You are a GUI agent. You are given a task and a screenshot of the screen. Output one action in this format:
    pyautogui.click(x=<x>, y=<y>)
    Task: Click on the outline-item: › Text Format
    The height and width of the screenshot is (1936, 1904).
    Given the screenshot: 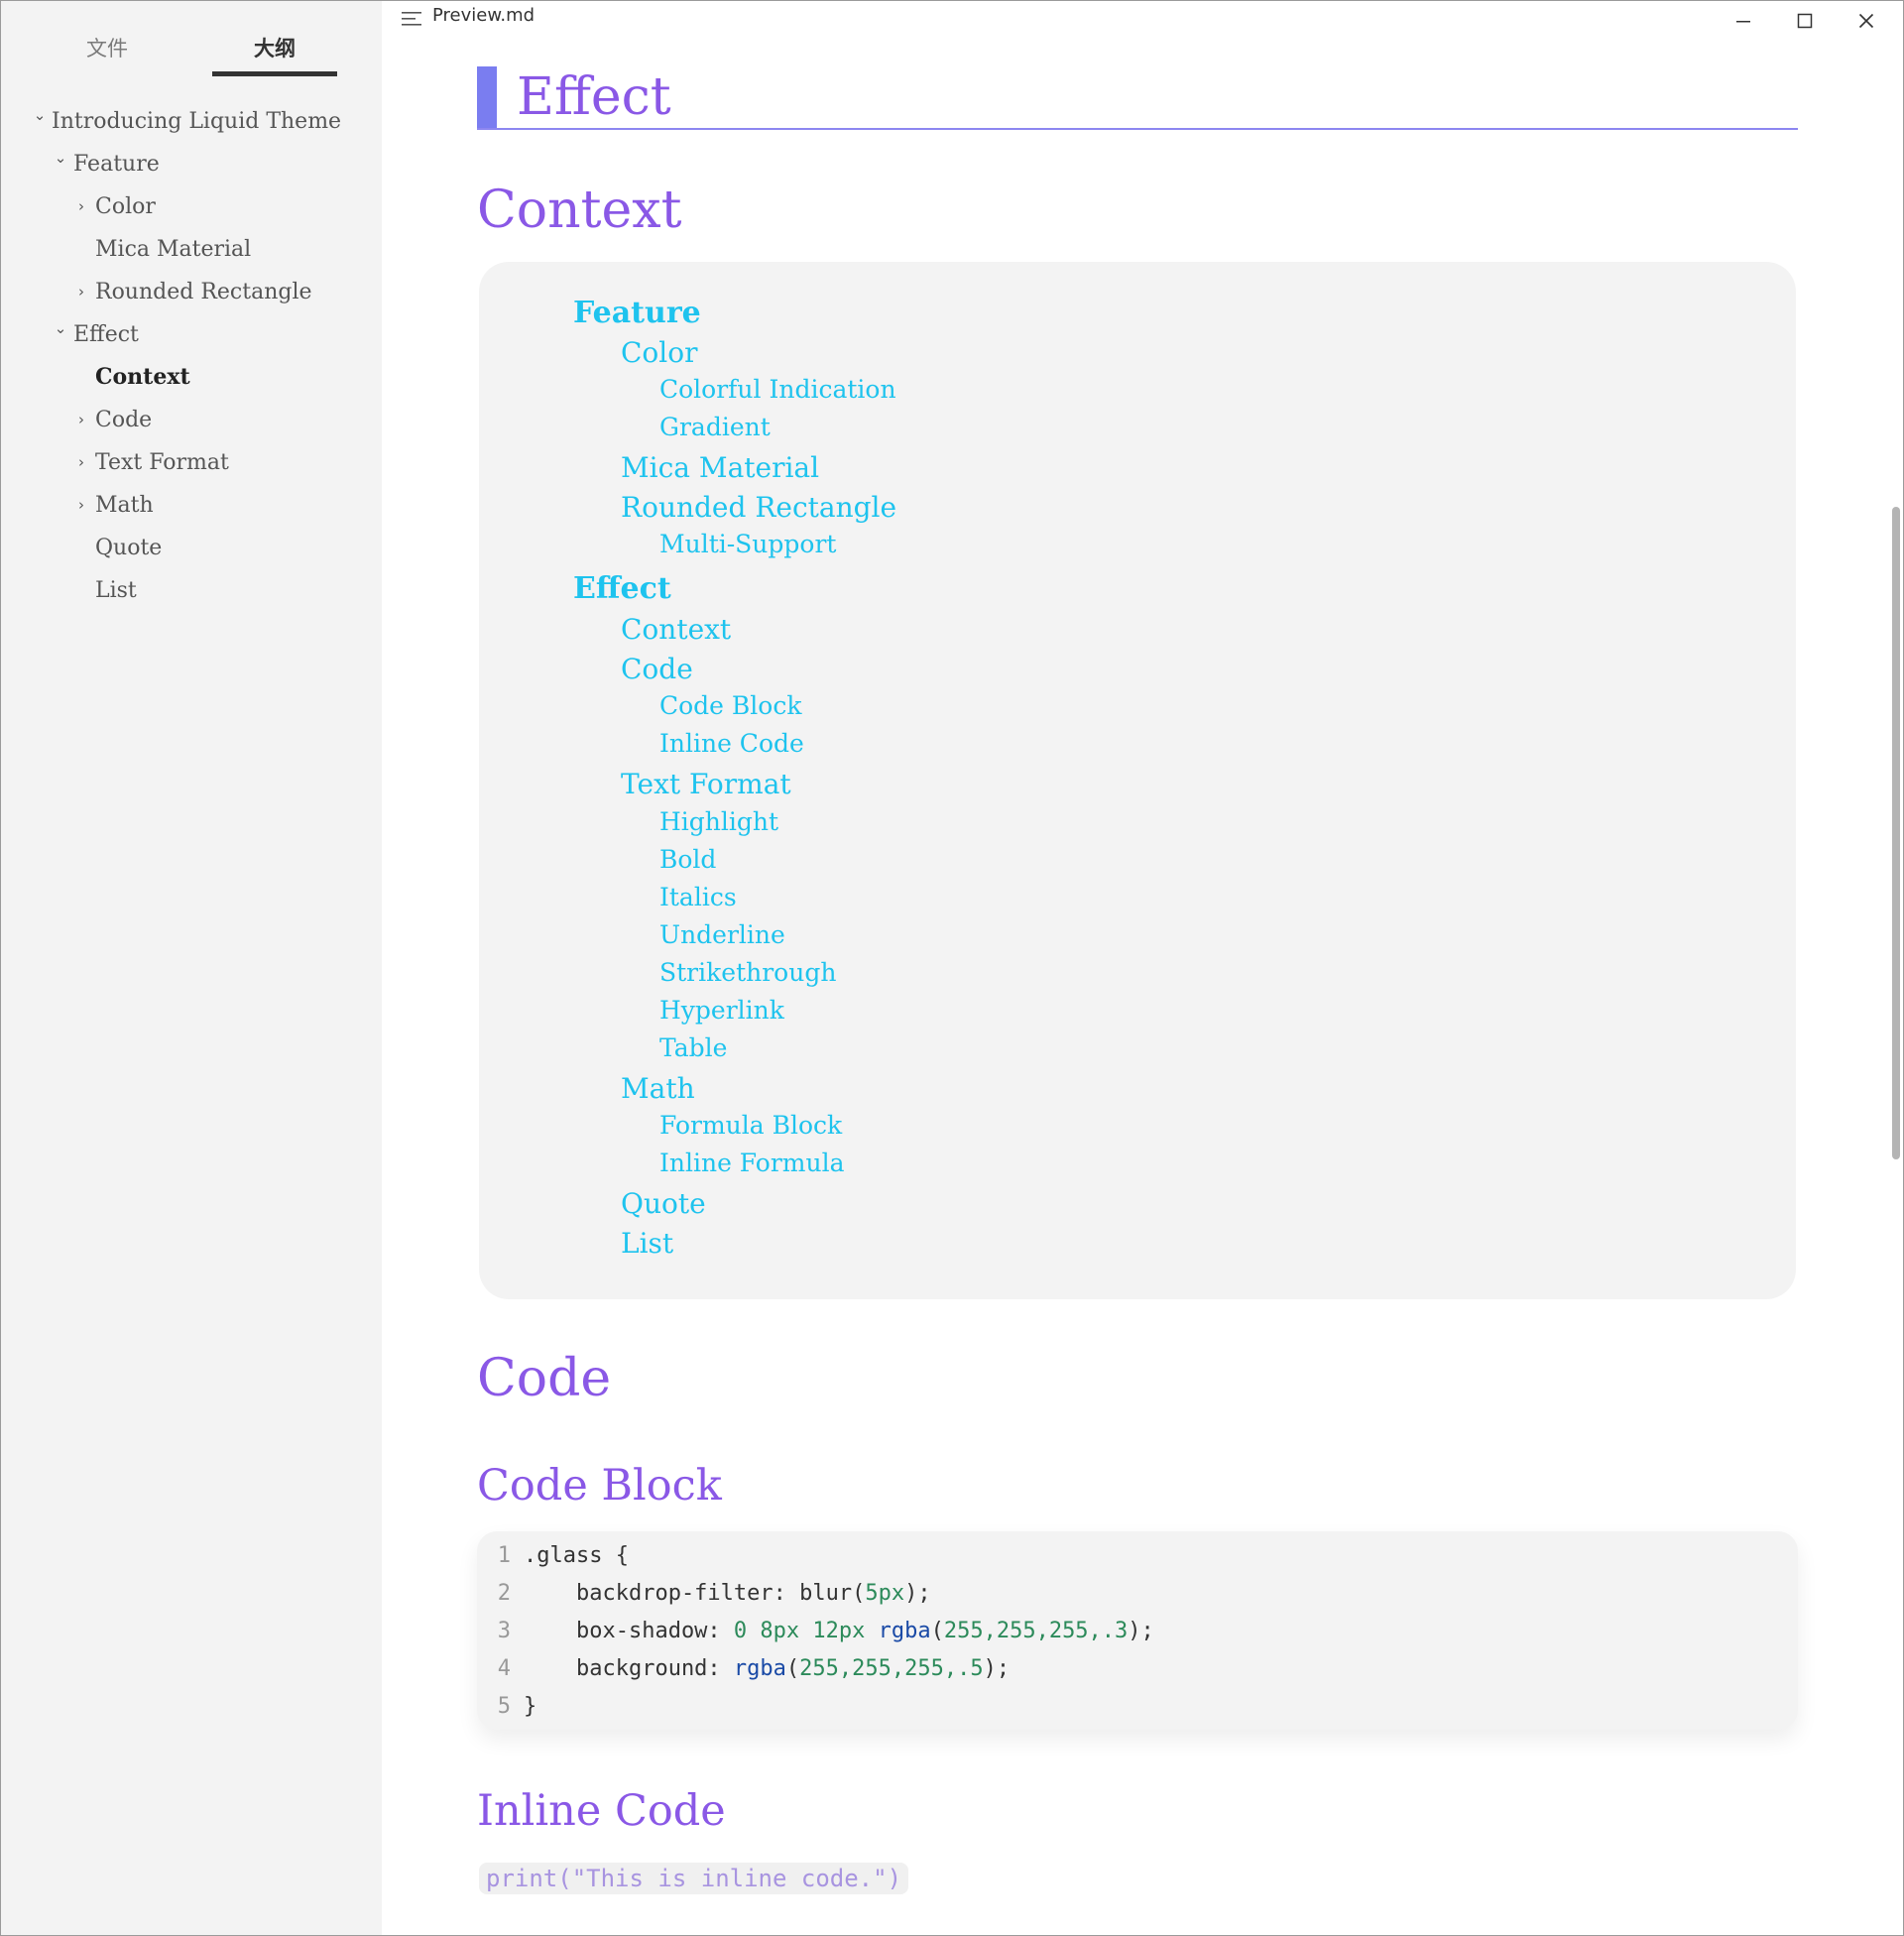 What is the action you would take?
    pyautogui.click(x=191, y=462)
    